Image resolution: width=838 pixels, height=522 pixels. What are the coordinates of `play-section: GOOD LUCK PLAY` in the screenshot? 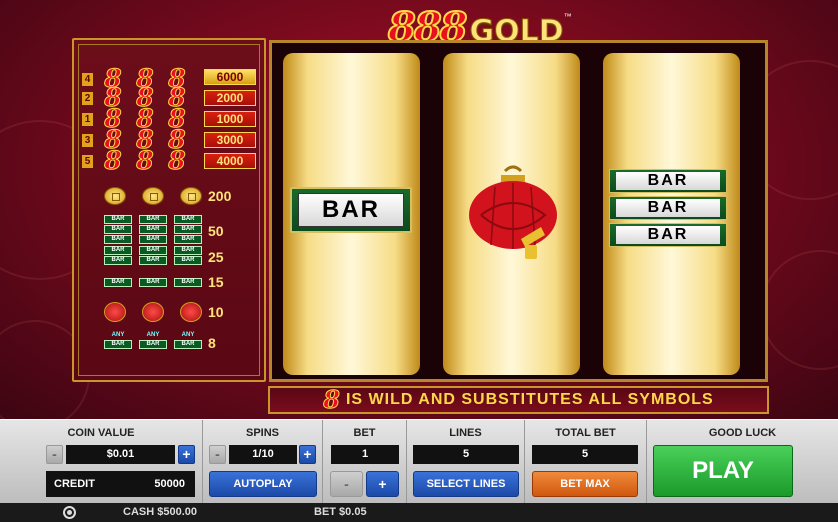 It's located at (742, 462).